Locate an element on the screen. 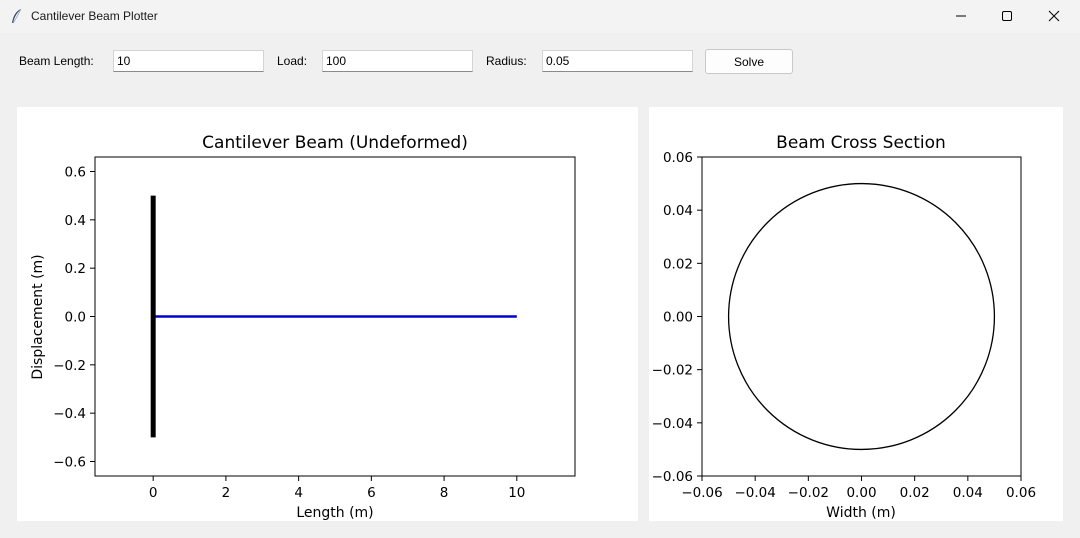  x-axis-label: Length (m) is located at coordinates (334, 513).